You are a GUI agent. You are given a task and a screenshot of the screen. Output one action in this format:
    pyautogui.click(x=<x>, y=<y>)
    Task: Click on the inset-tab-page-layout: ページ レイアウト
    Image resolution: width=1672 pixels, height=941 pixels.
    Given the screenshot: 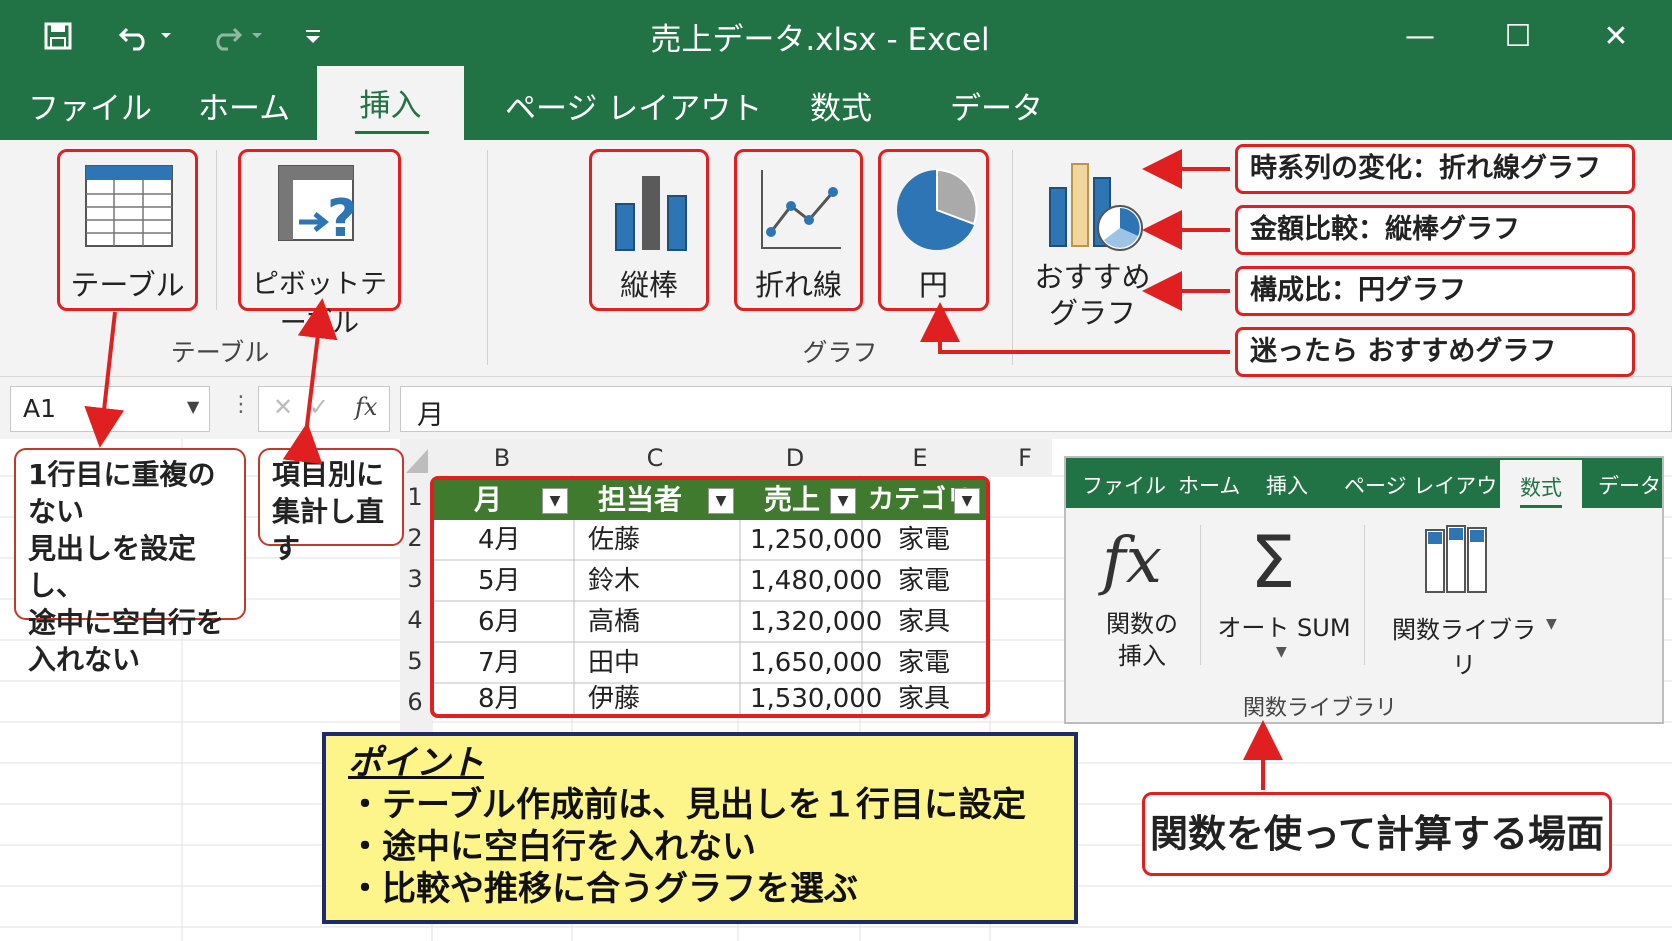 What is the action you would take?
    pyautogui.click(x=1431, y=485)
    